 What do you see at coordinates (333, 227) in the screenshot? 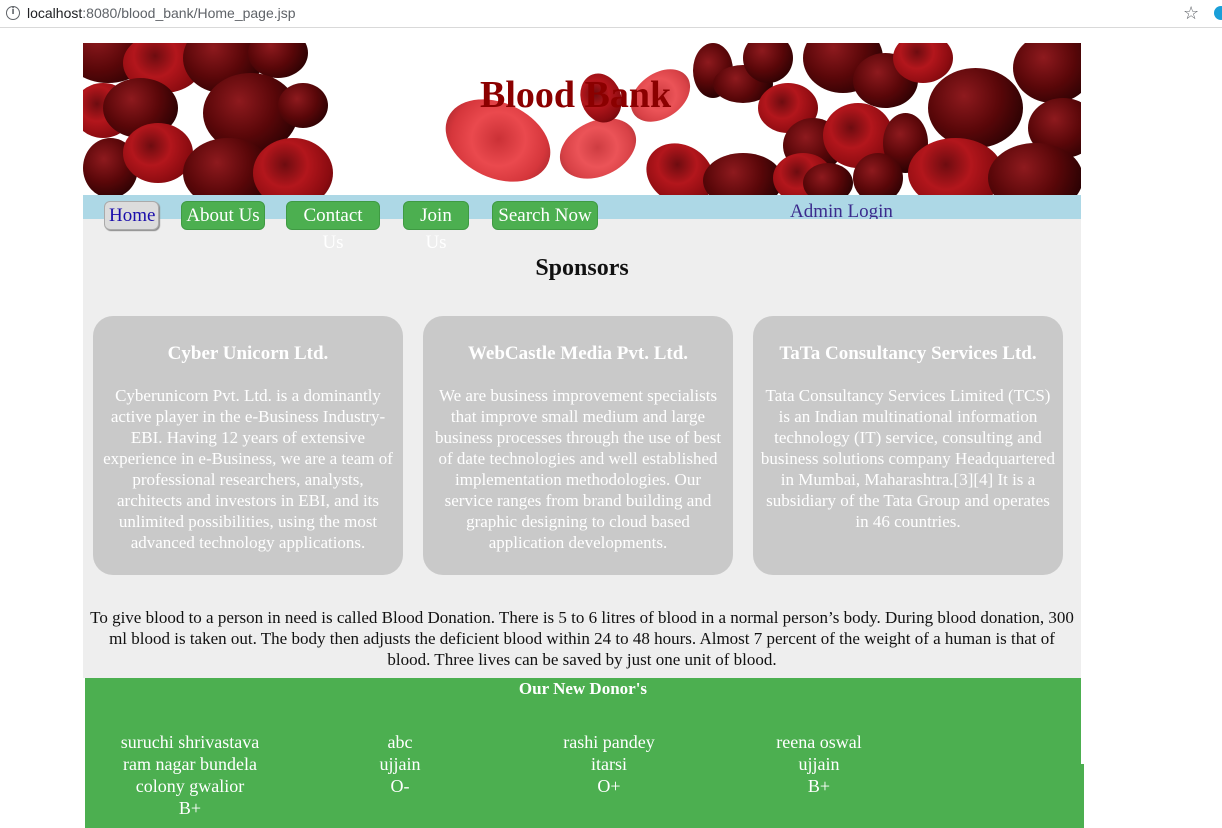
I see `nav-contact-button: Contact Us` at bounding box center [333, 227].